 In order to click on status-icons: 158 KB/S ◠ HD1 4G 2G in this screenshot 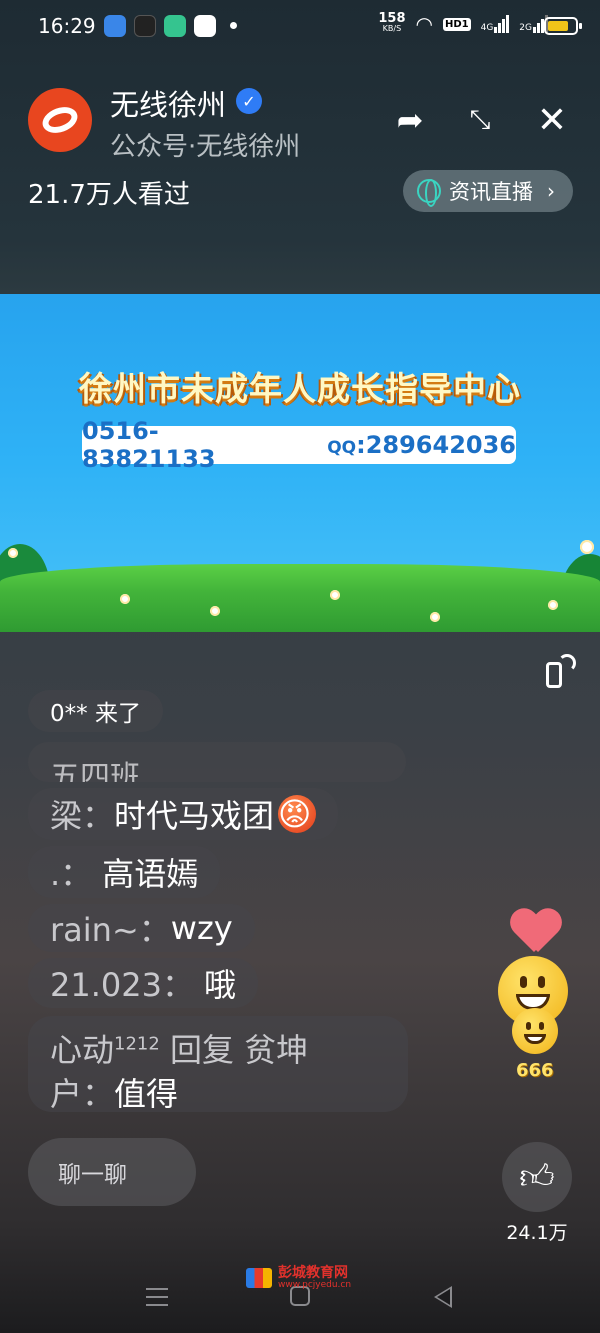, I will do `click(463, 24)`.